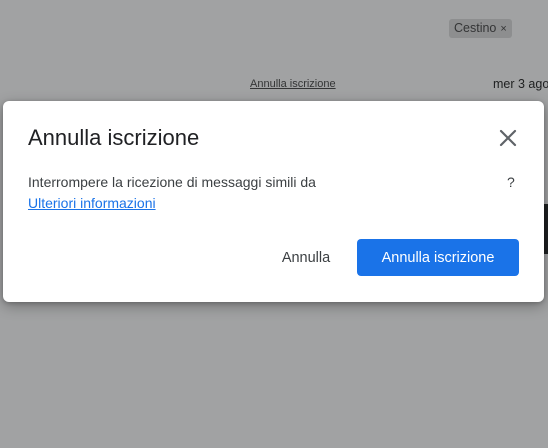 This screenshot has height=448, width=548. What do you see at coordinates (306, 257) in the screenshot?
I see `cancel-button: Annulla` at bounding box center [306, 257].